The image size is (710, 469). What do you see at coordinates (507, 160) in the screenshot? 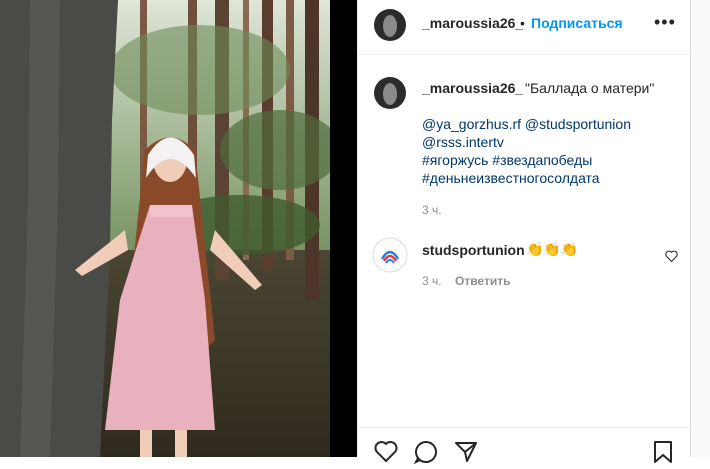
I see `caption-tag-line: #ягоржусь #звездапобеды` at bounding box center [507, 160].